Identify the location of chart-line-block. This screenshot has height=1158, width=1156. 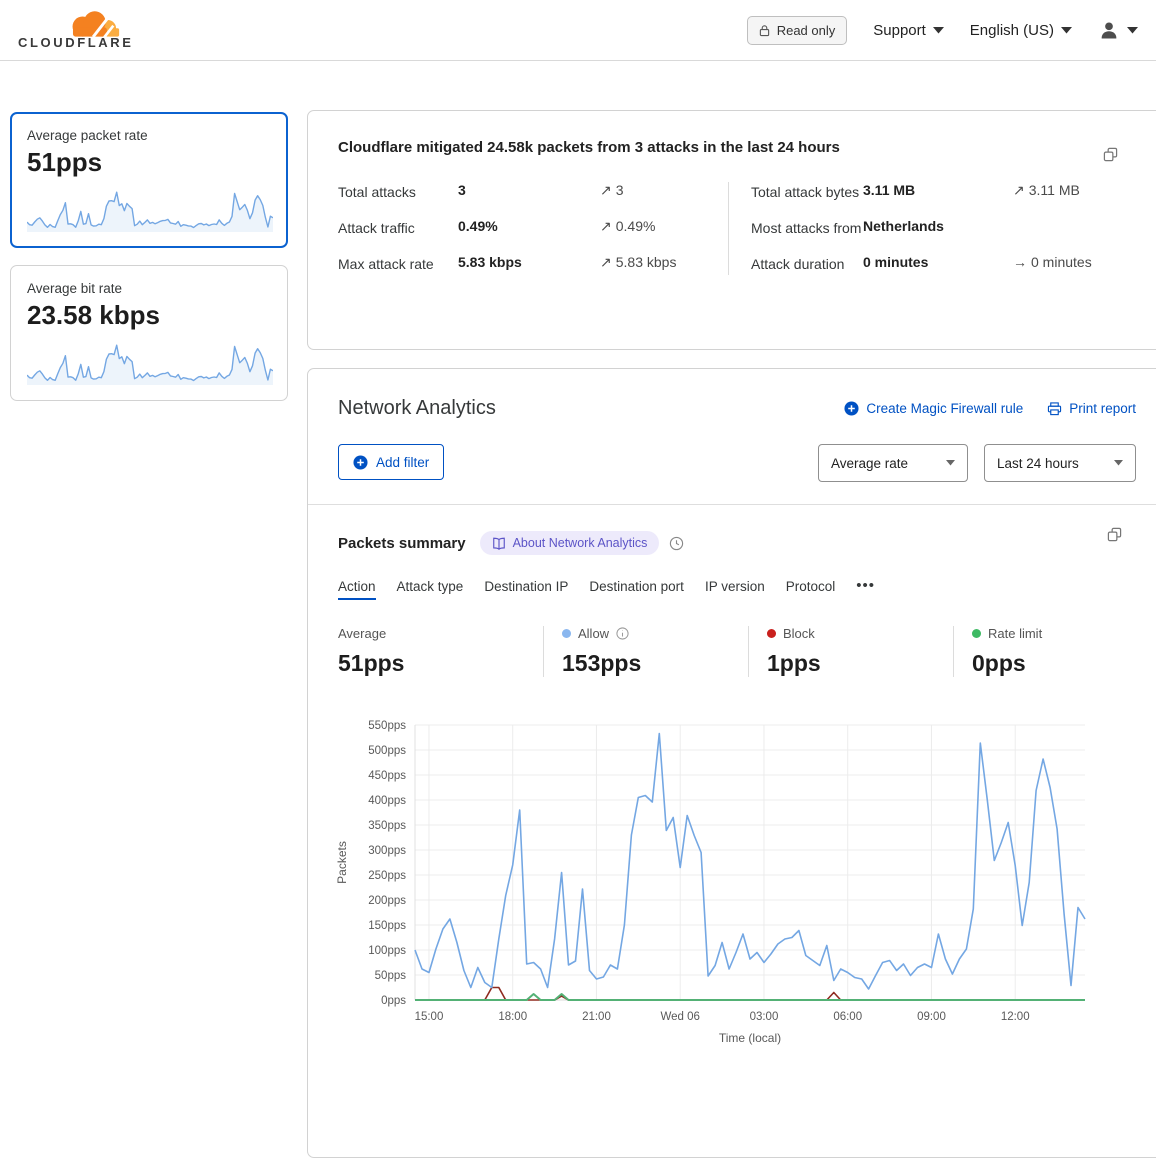
(750, 993).